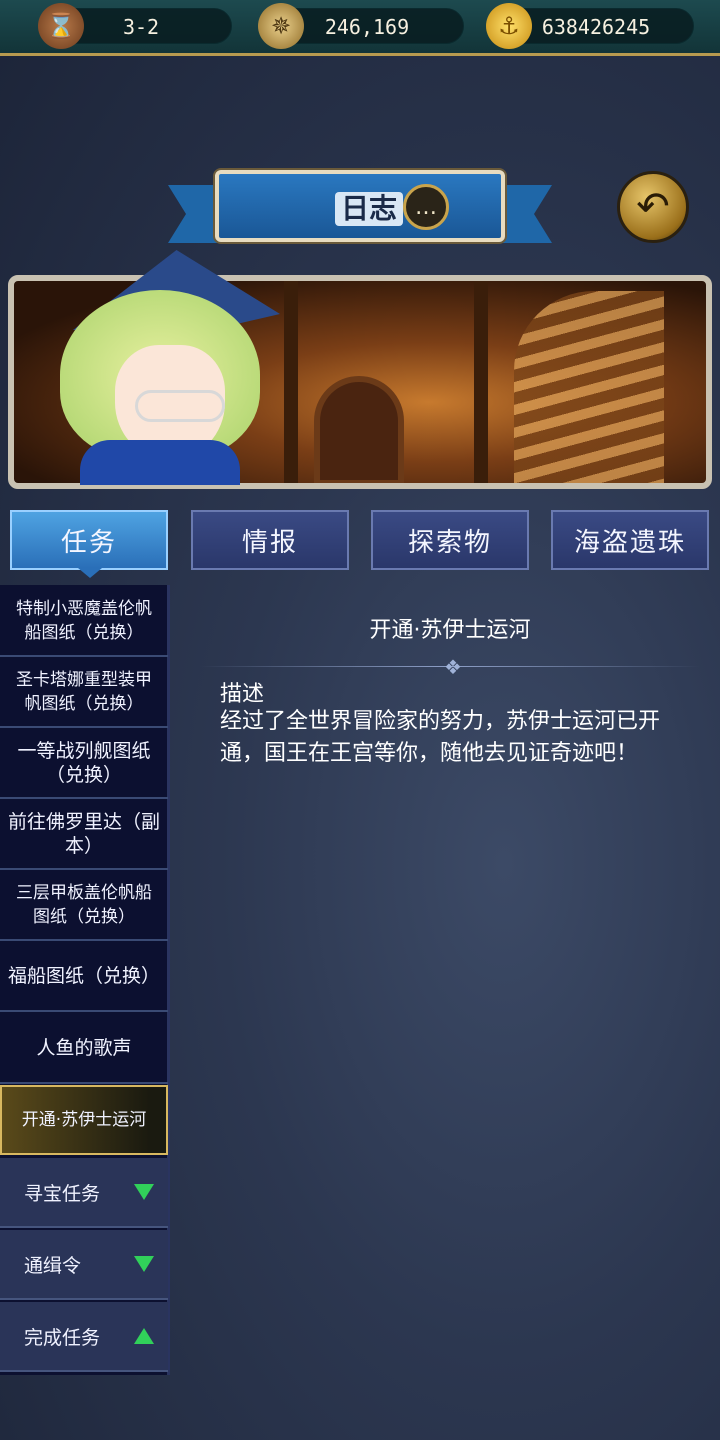 Image resolution: width=720 pixels, height=1440 pixels. What do you see at coordinates (61, 26) in the screenshot?
I see `hourglass-icon: ⌛` at bounding box center [61, 26].